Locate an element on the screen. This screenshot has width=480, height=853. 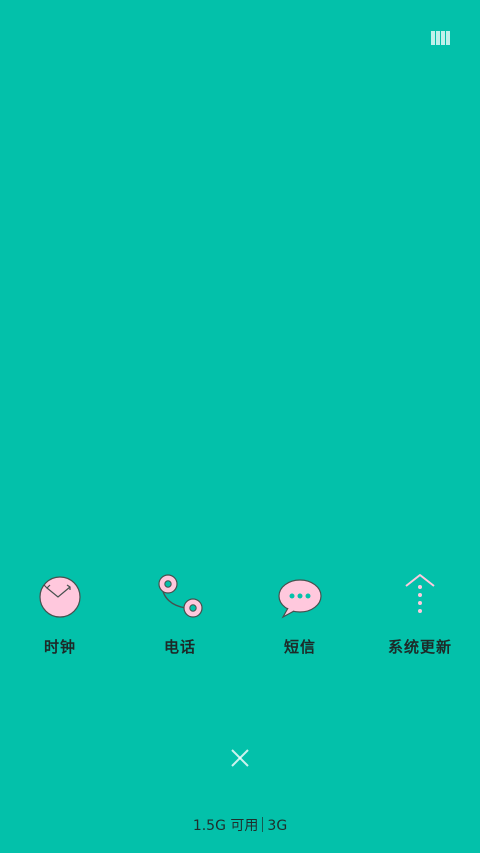
app-label: 短信 is located at coordinates (299, 647).